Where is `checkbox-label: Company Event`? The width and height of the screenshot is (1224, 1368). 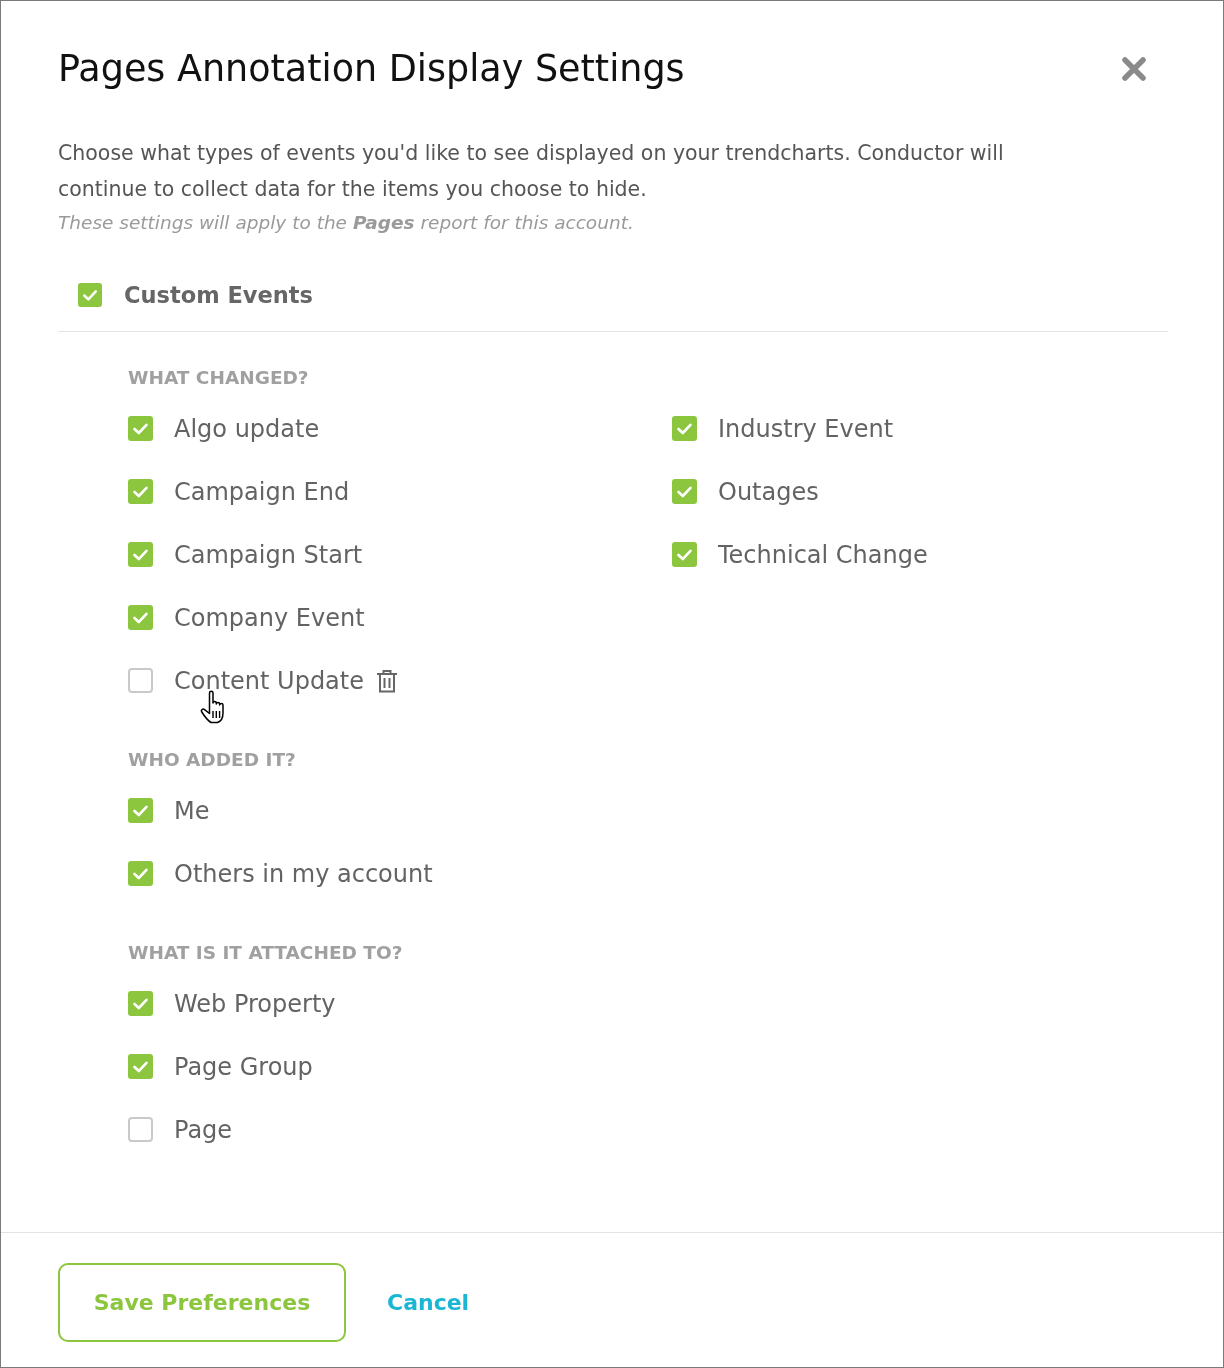
checkbox-label: Company Event is located at coordinates (269, 617).